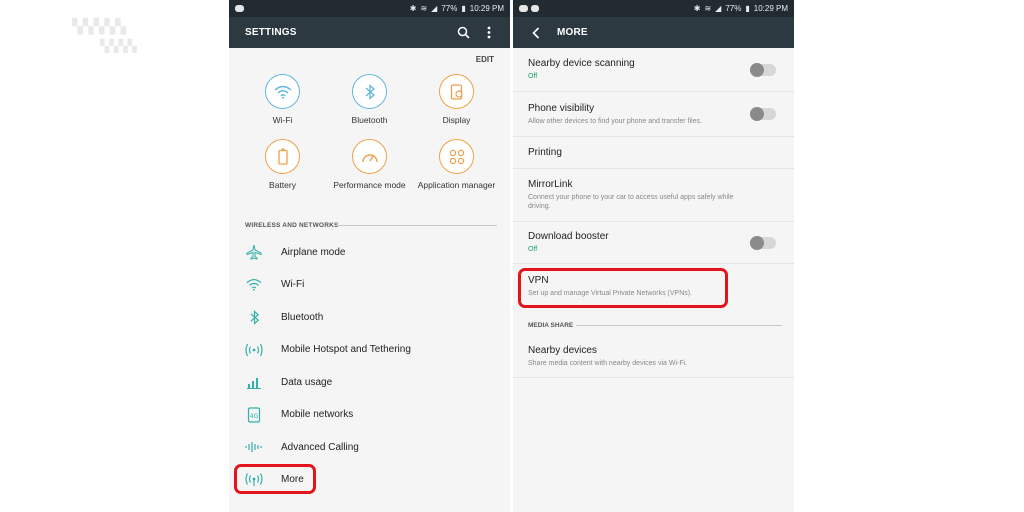 This screenshot has width=1024, height=512. I want to click on display-icon, so click(456, 91).